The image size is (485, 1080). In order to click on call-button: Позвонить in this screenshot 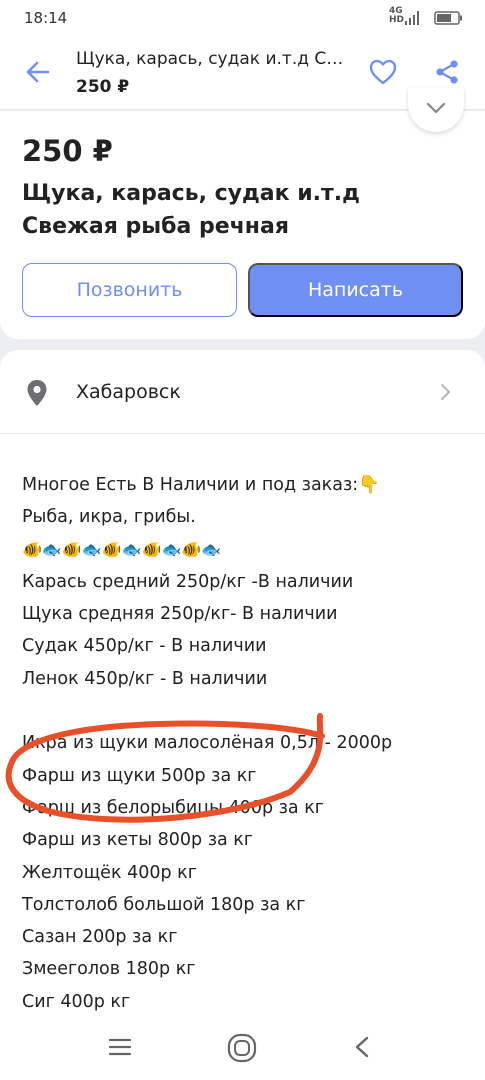, I will do `click(129, 290)`.